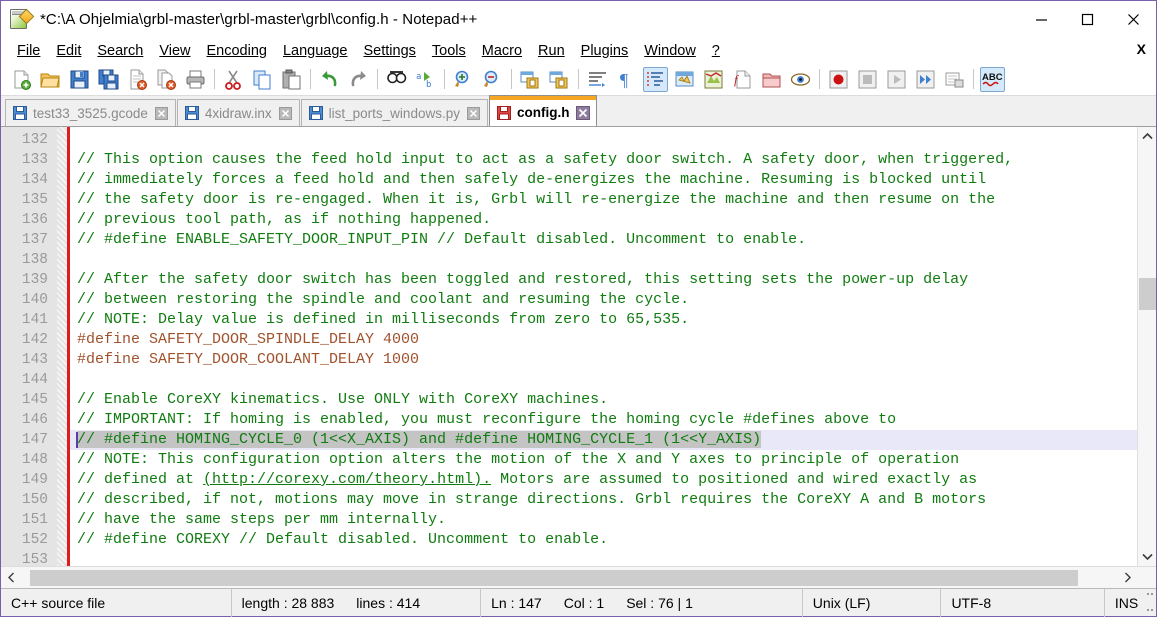  I want to click on paste-icon, so click(291, 79).